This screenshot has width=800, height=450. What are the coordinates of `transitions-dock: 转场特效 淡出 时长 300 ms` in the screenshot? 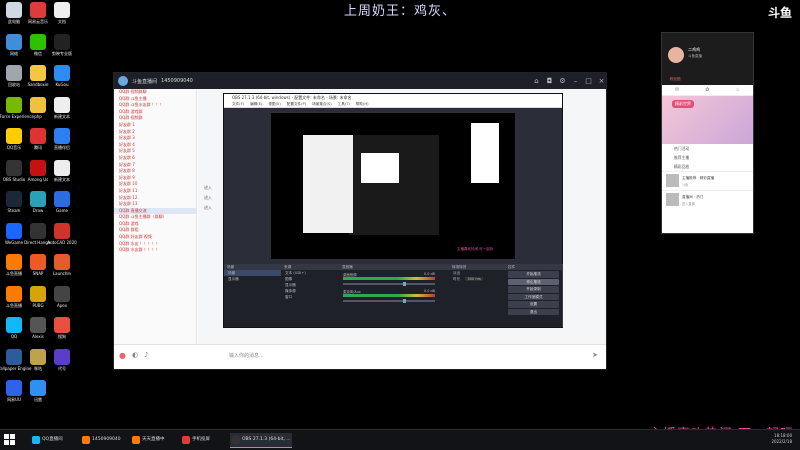 It's located at (477, 295).